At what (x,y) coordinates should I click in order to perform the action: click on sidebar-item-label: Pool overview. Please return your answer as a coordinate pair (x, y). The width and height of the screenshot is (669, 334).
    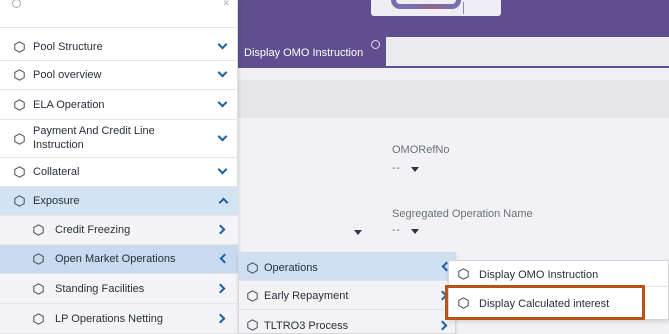
    Looking at the image, I should click on (67, 75).